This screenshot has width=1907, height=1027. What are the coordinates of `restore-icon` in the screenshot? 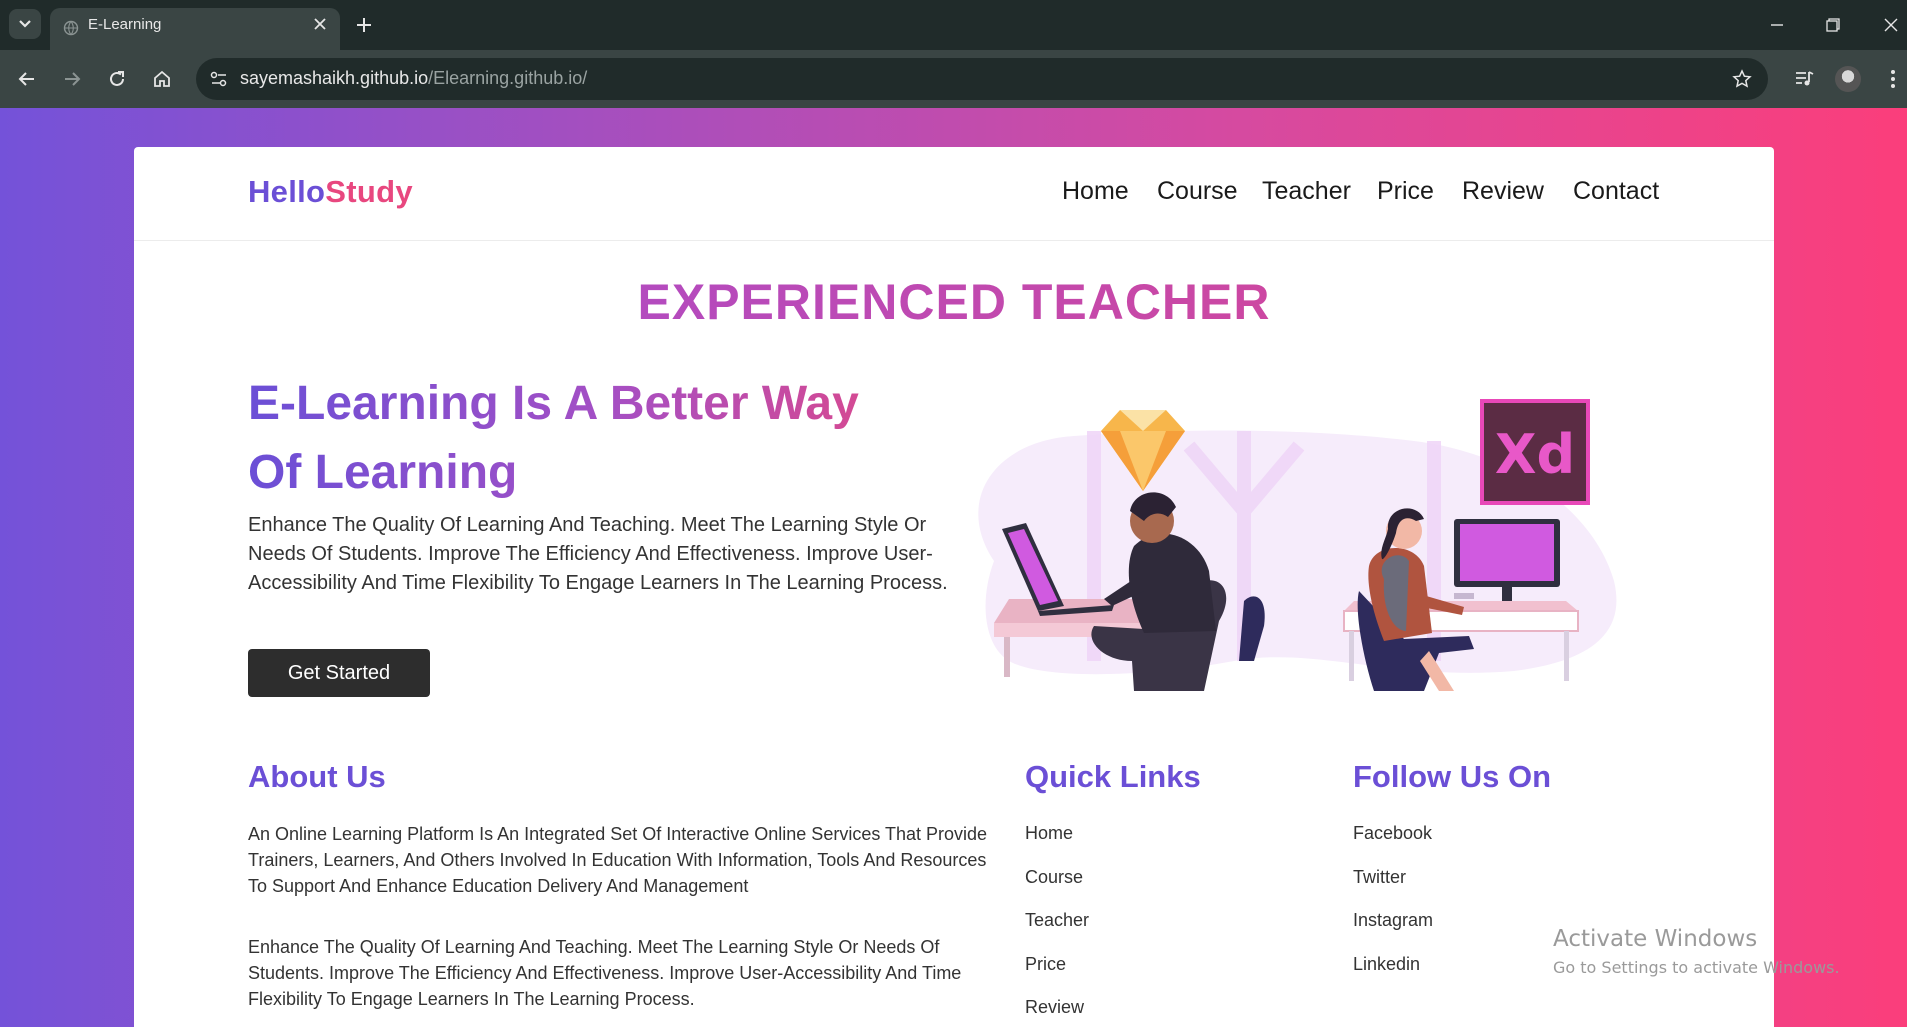 It's located at (1833, 25).